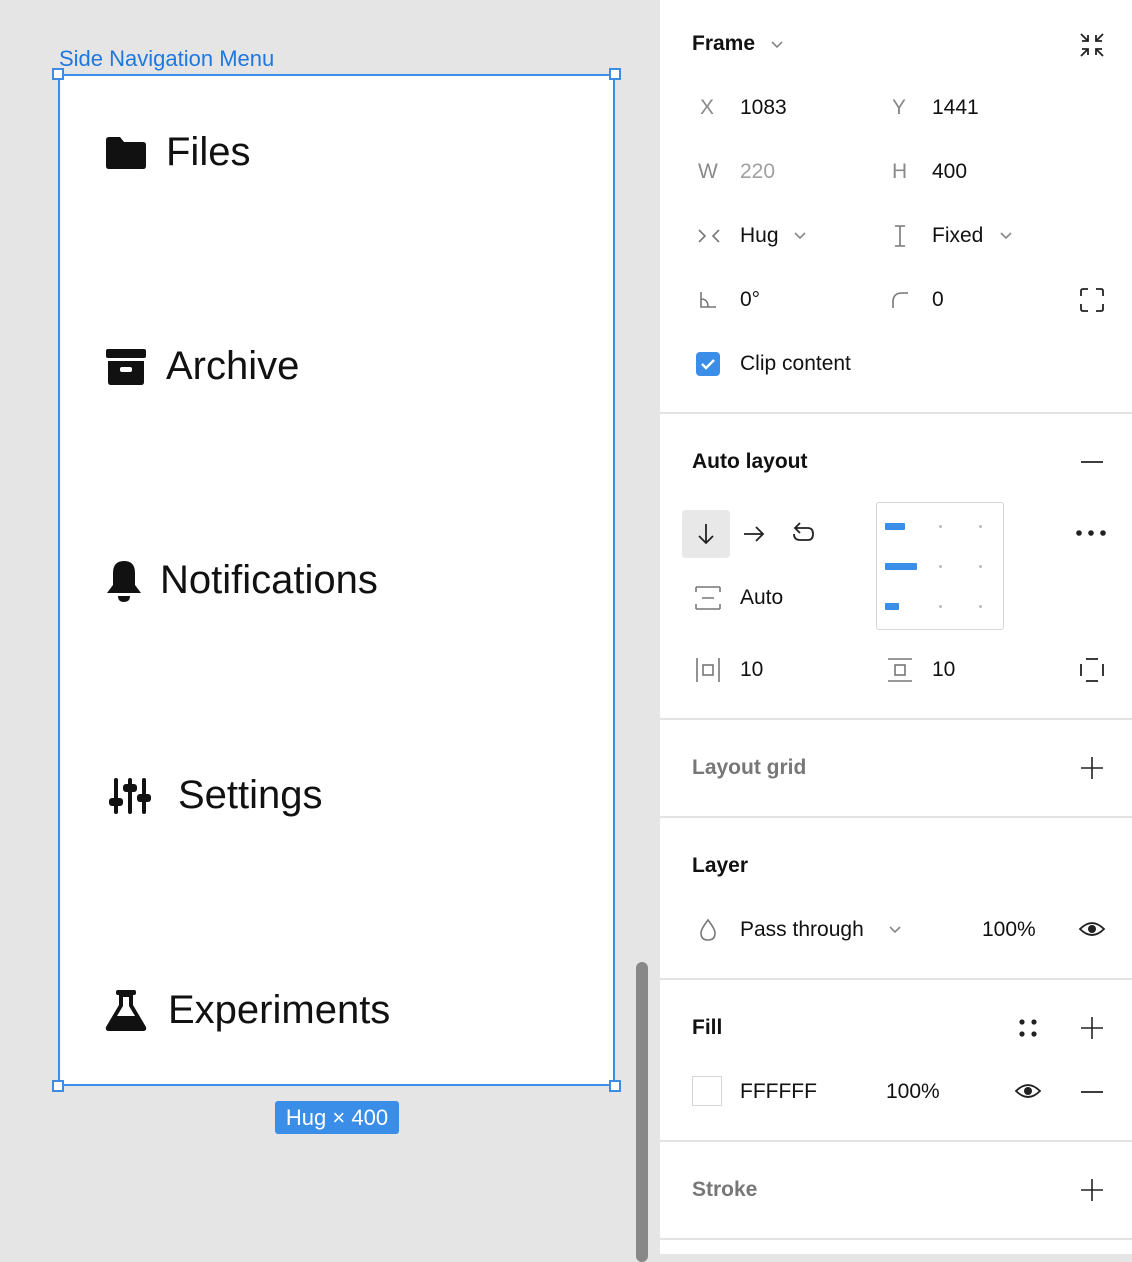 This screenshot has height=1262, width=1132. I want to click on horizontal-padding-icon, so click(708, 670).